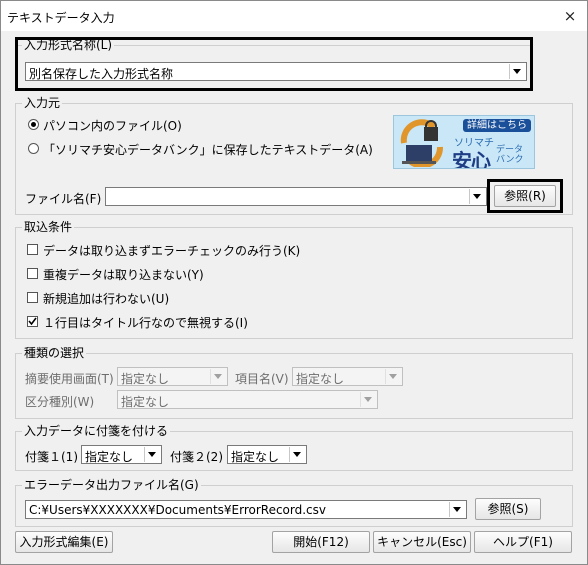  I want to click on tag1-label: 付箋１(1), so click(51, 457).